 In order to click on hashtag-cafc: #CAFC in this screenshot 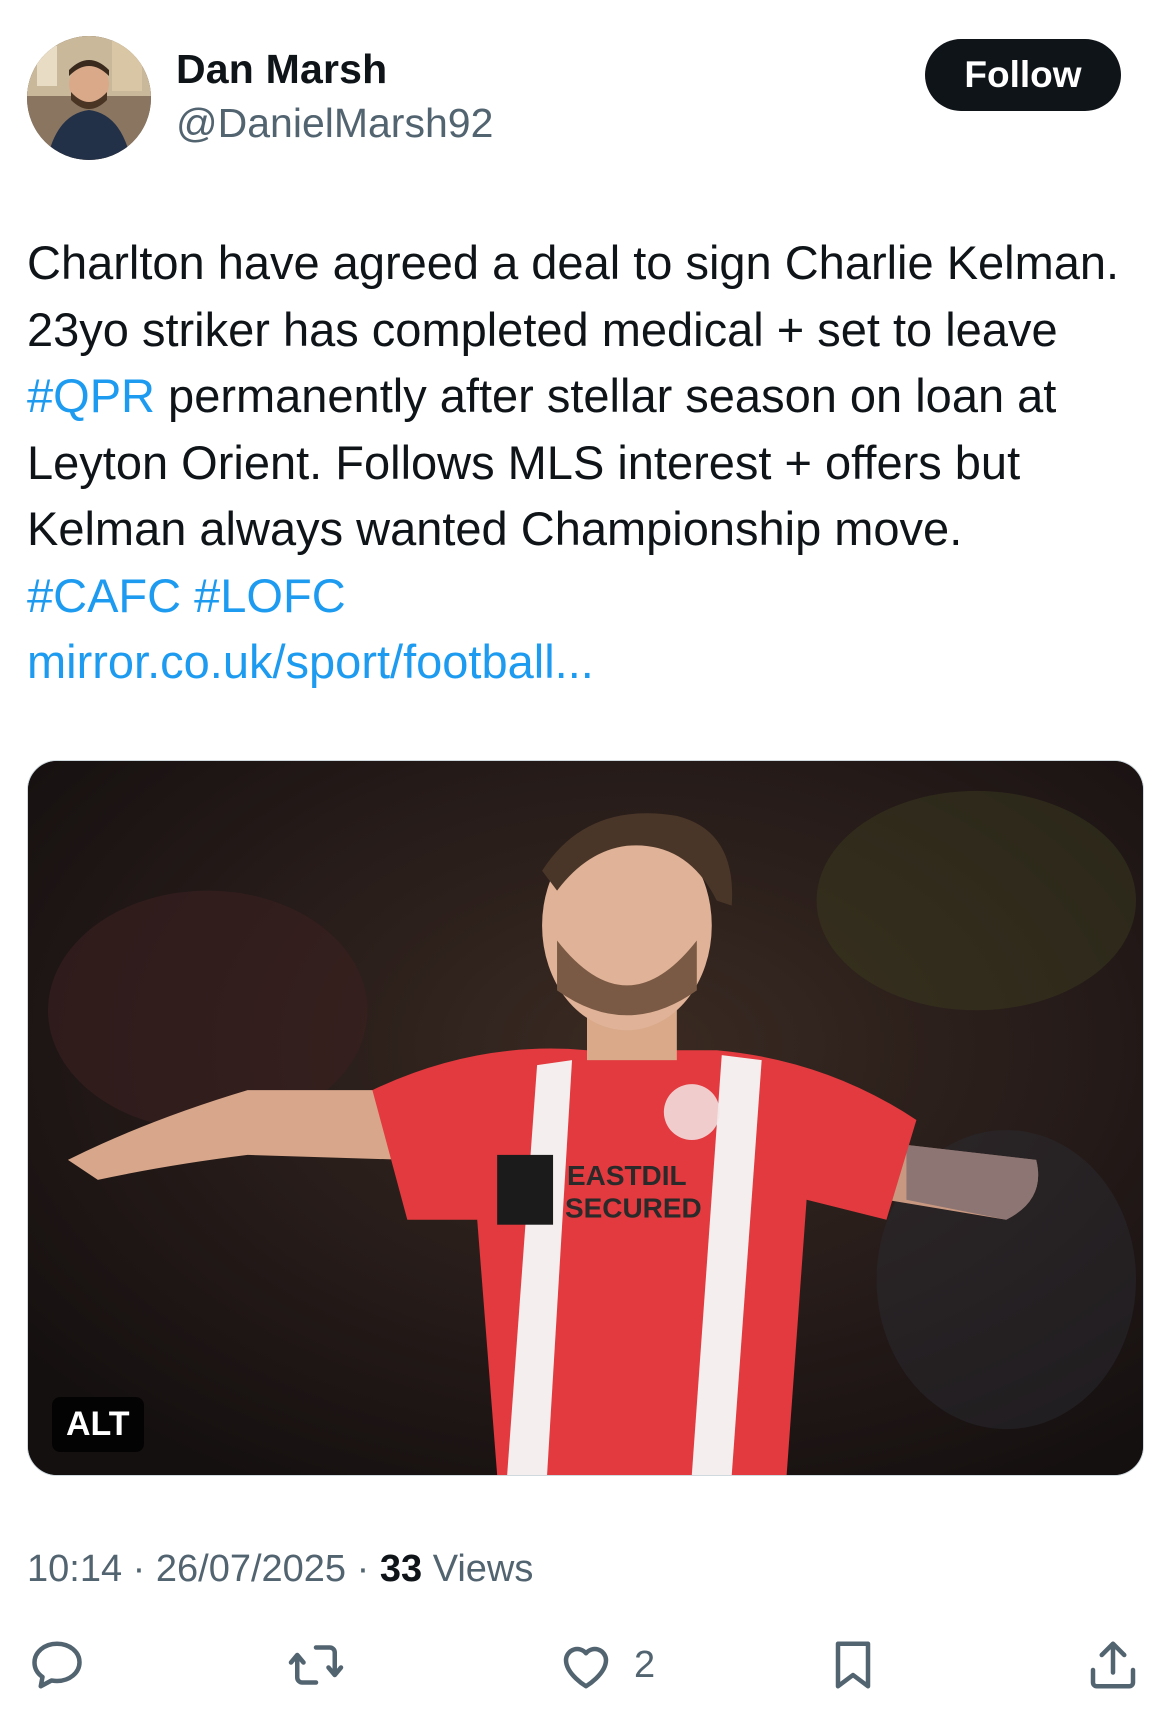, I will do `click(104, 595)`.